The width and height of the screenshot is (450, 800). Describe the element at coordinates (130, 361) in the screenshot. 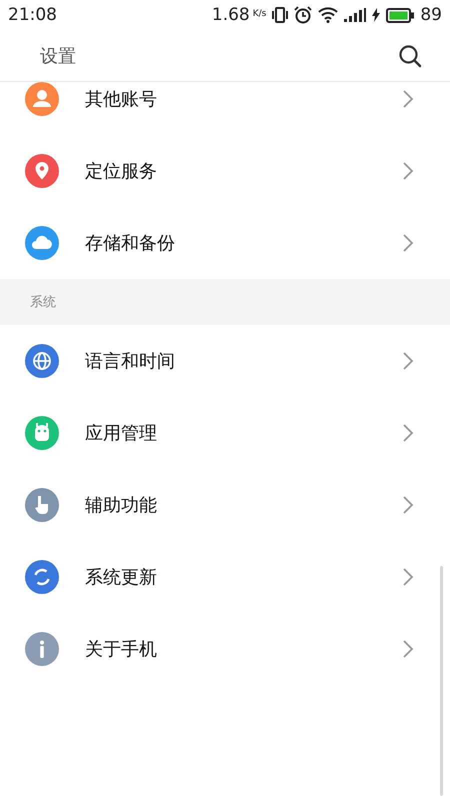

I see `item-label: 语言和时间` at that location.